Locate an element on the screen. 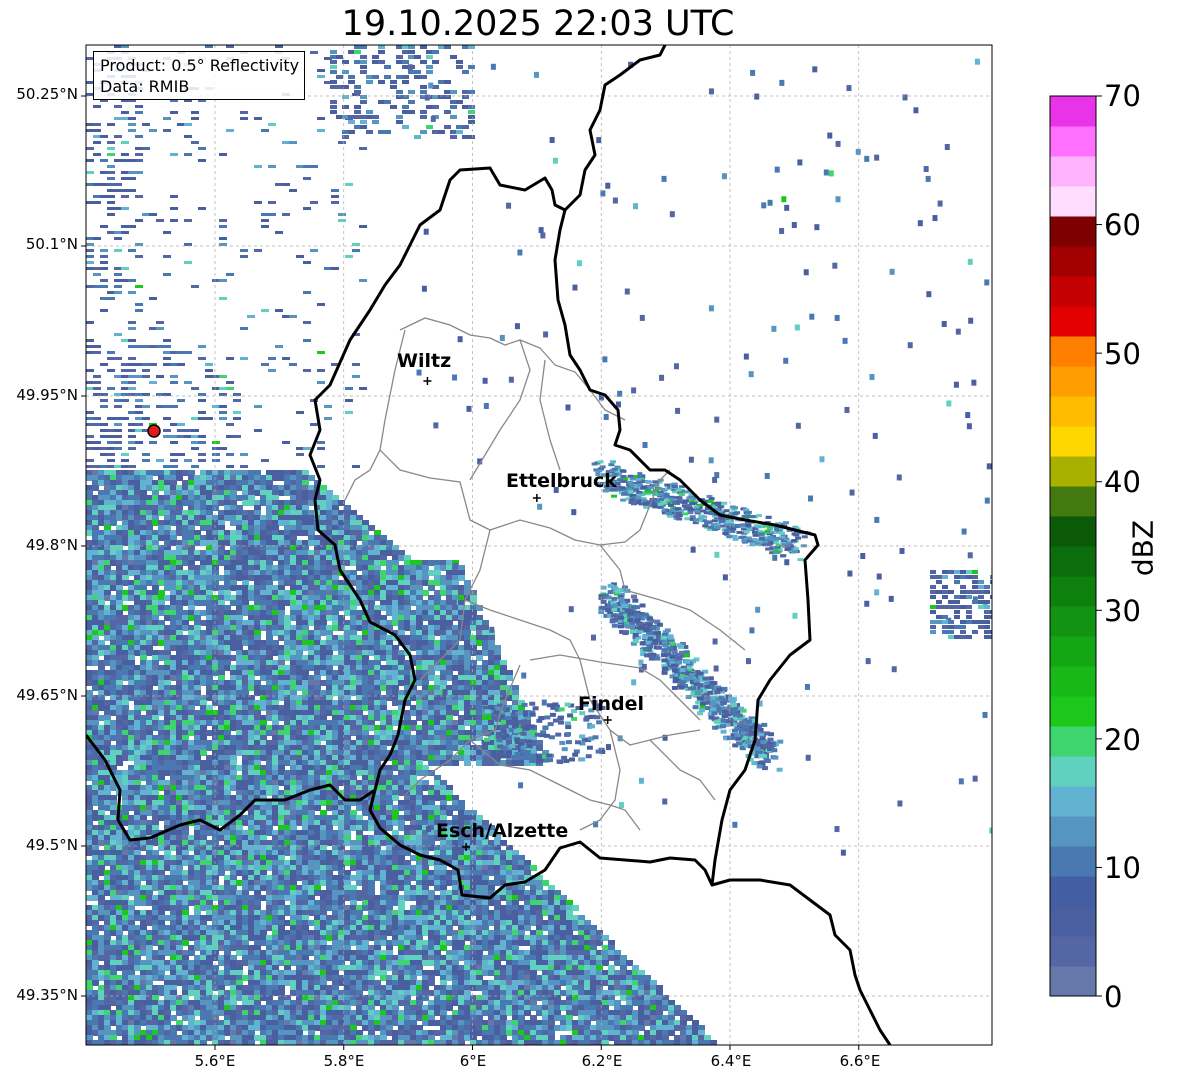  lon-tick-label: 6.4°E is located at coordinates (731, 1061).